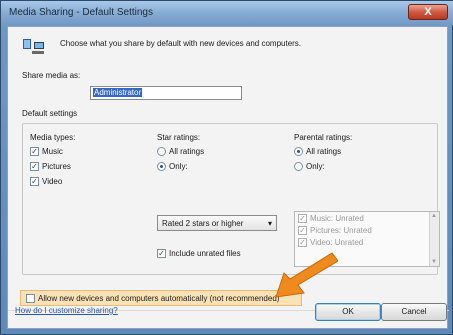 The image size is (453, 335). Describe the element at coordinates (337, 242) in the screenshot. I see `list-item-label: Video: Unrated` at that location.